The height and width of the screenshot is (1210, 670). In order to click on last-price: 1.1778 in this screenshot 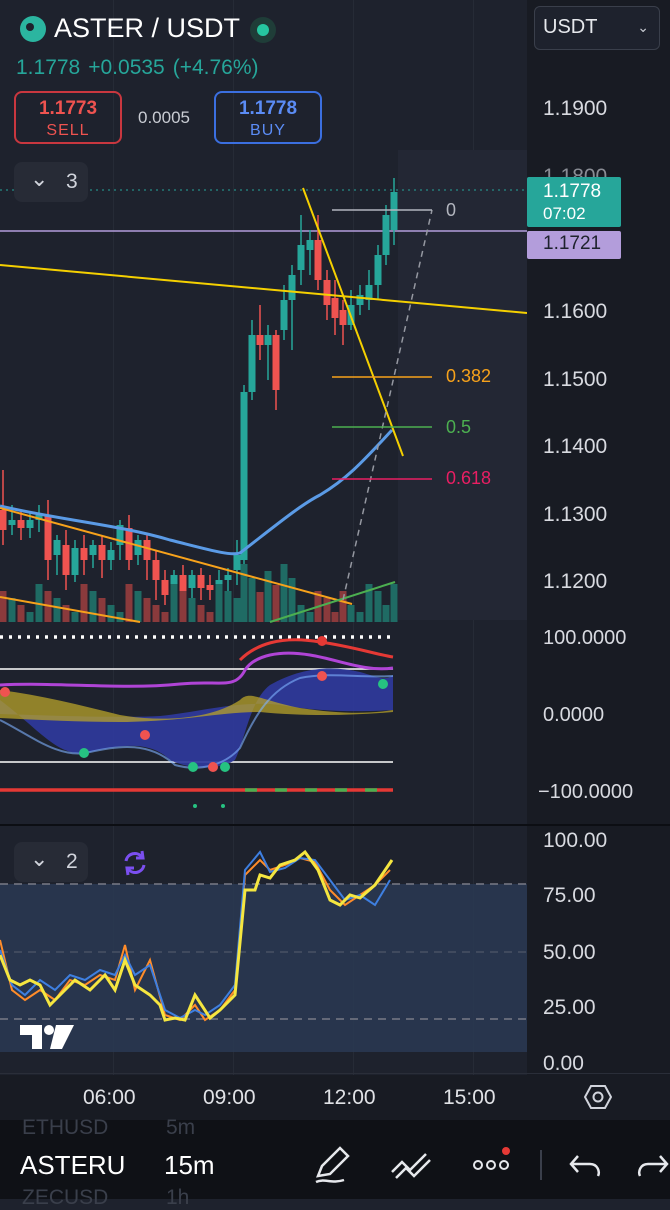, I will do `click(48, 67)`.